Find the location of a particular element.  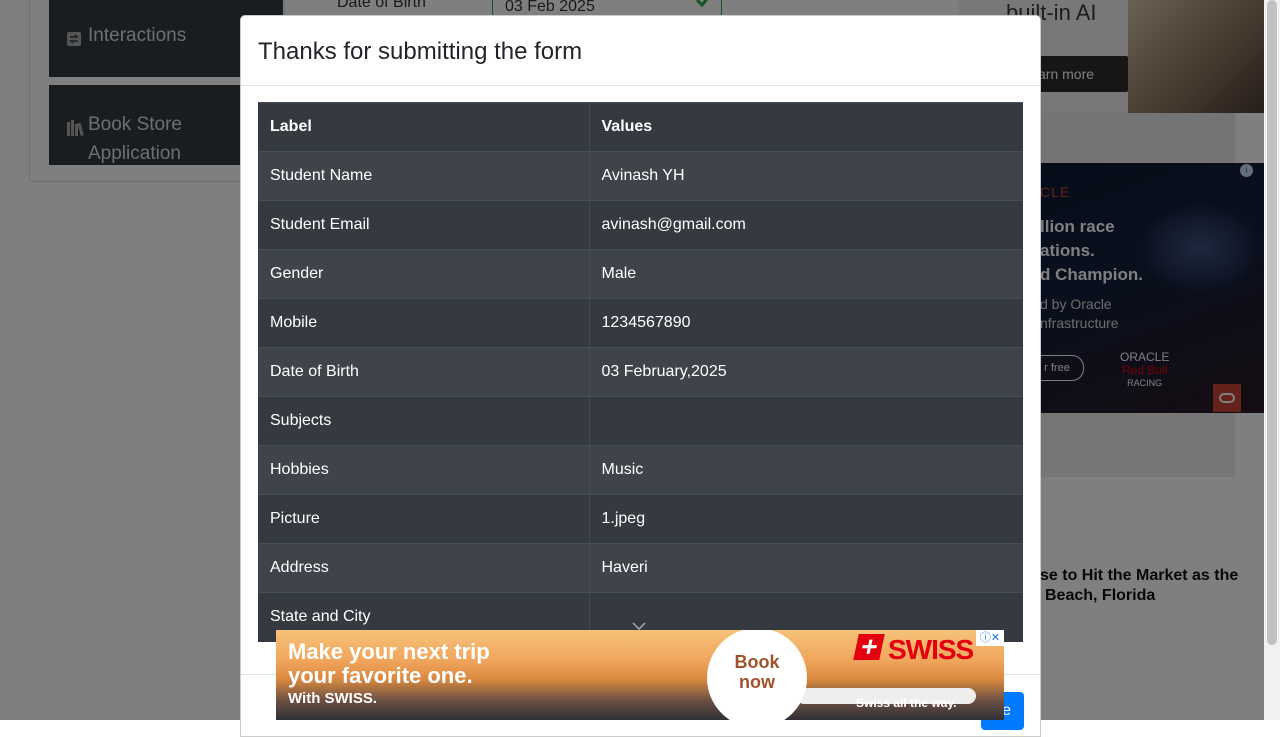

row-value: 1.jpeg is located at coordinates (806, 519).